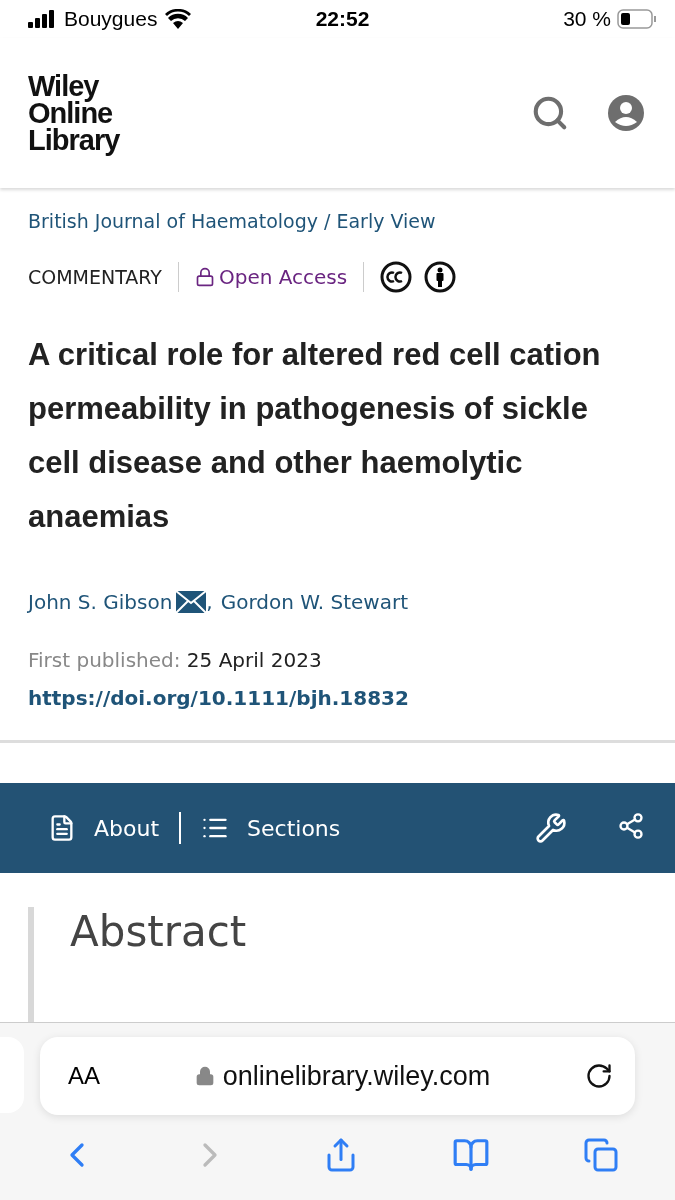 The width and height of the screenshot is (675, 1200). I want to click on signal-icon, so click(42, 19).